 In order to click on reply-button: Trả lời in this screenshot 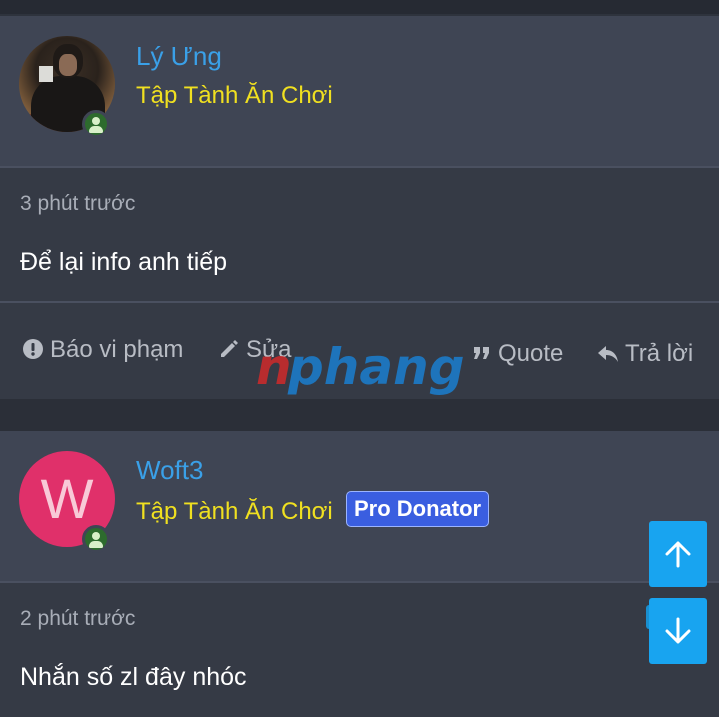, I will do `click(645, 354)`.